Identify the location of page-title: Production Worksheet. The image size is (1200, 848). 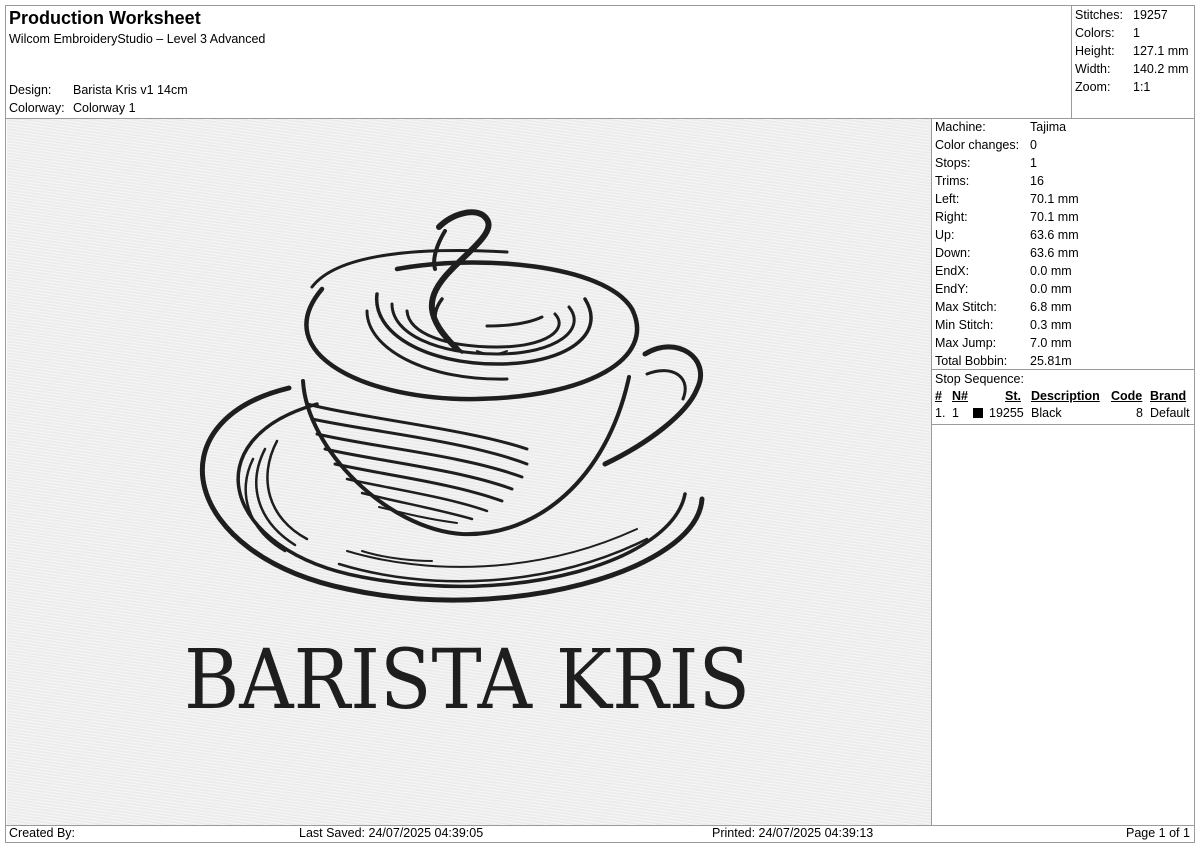
(105, 18).